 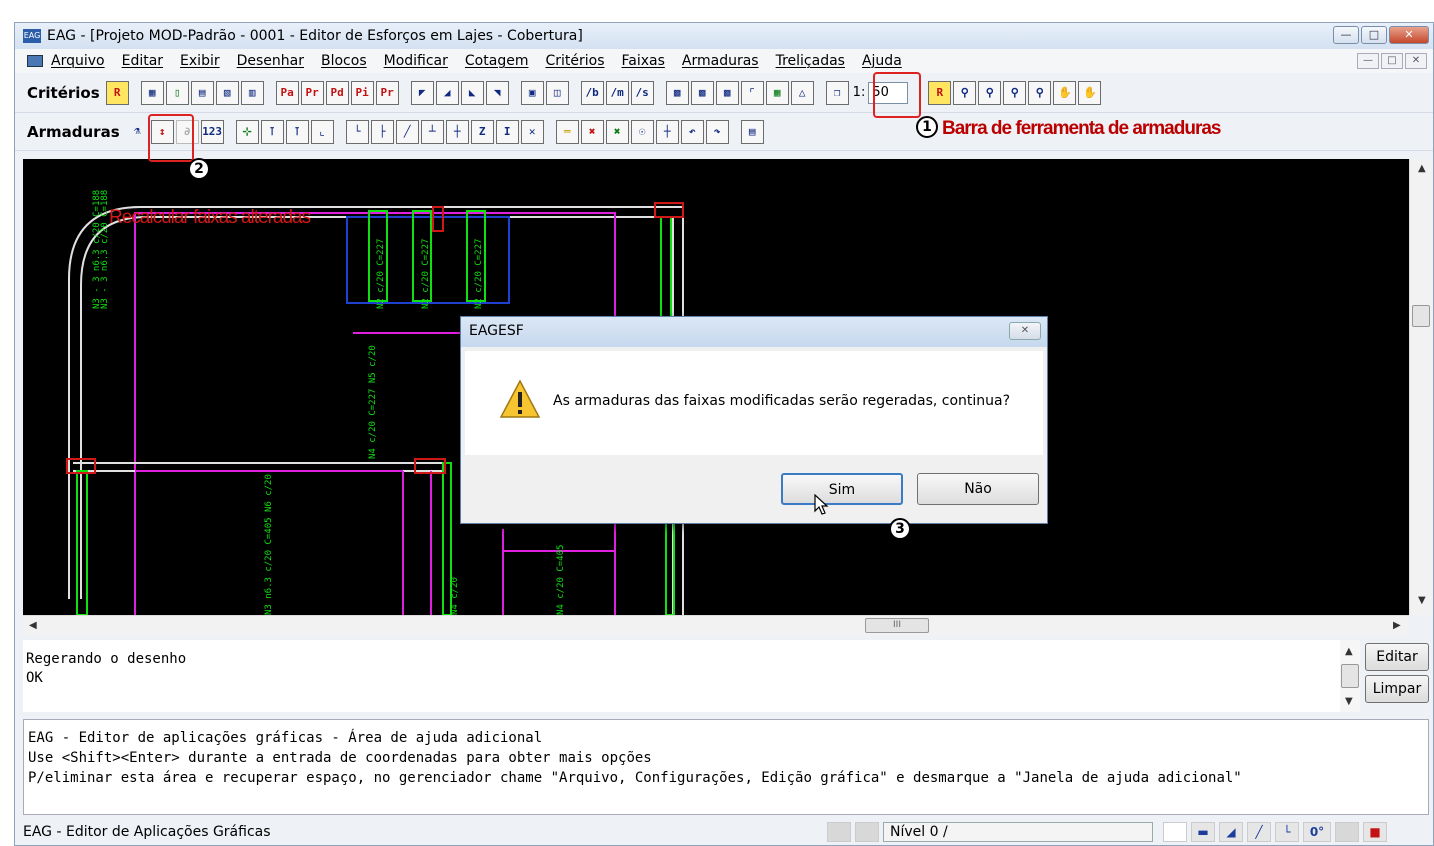 I want to click on pi-button: Pi, so click(x=362, y=92).